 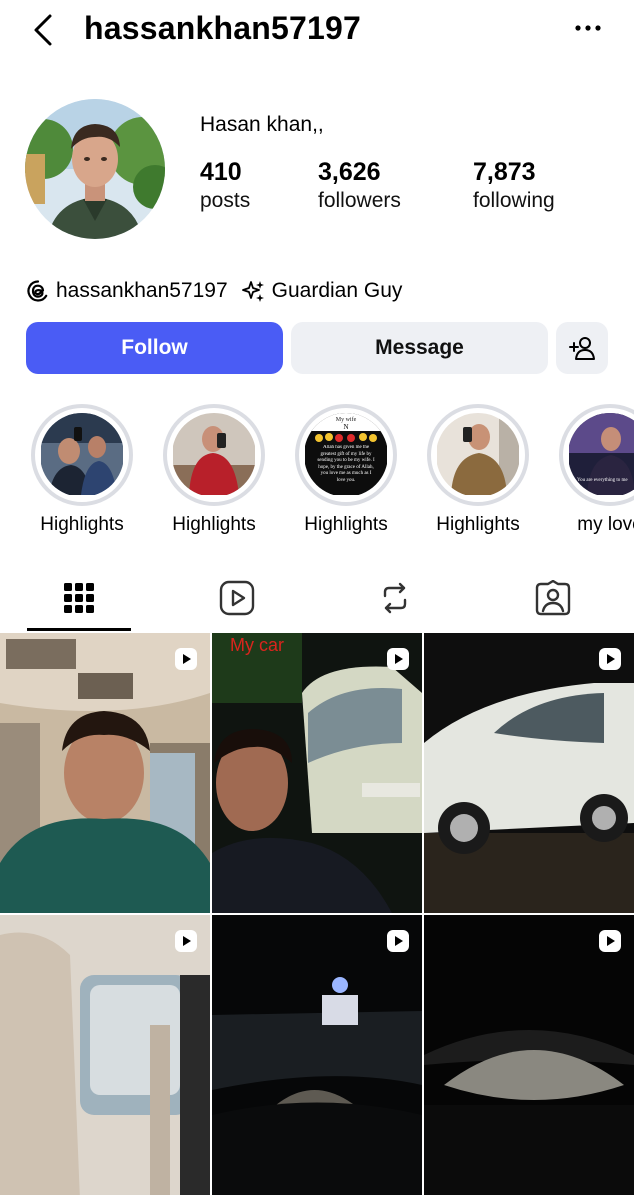 I want to click on tab-posts, so click(x=79, y=598).